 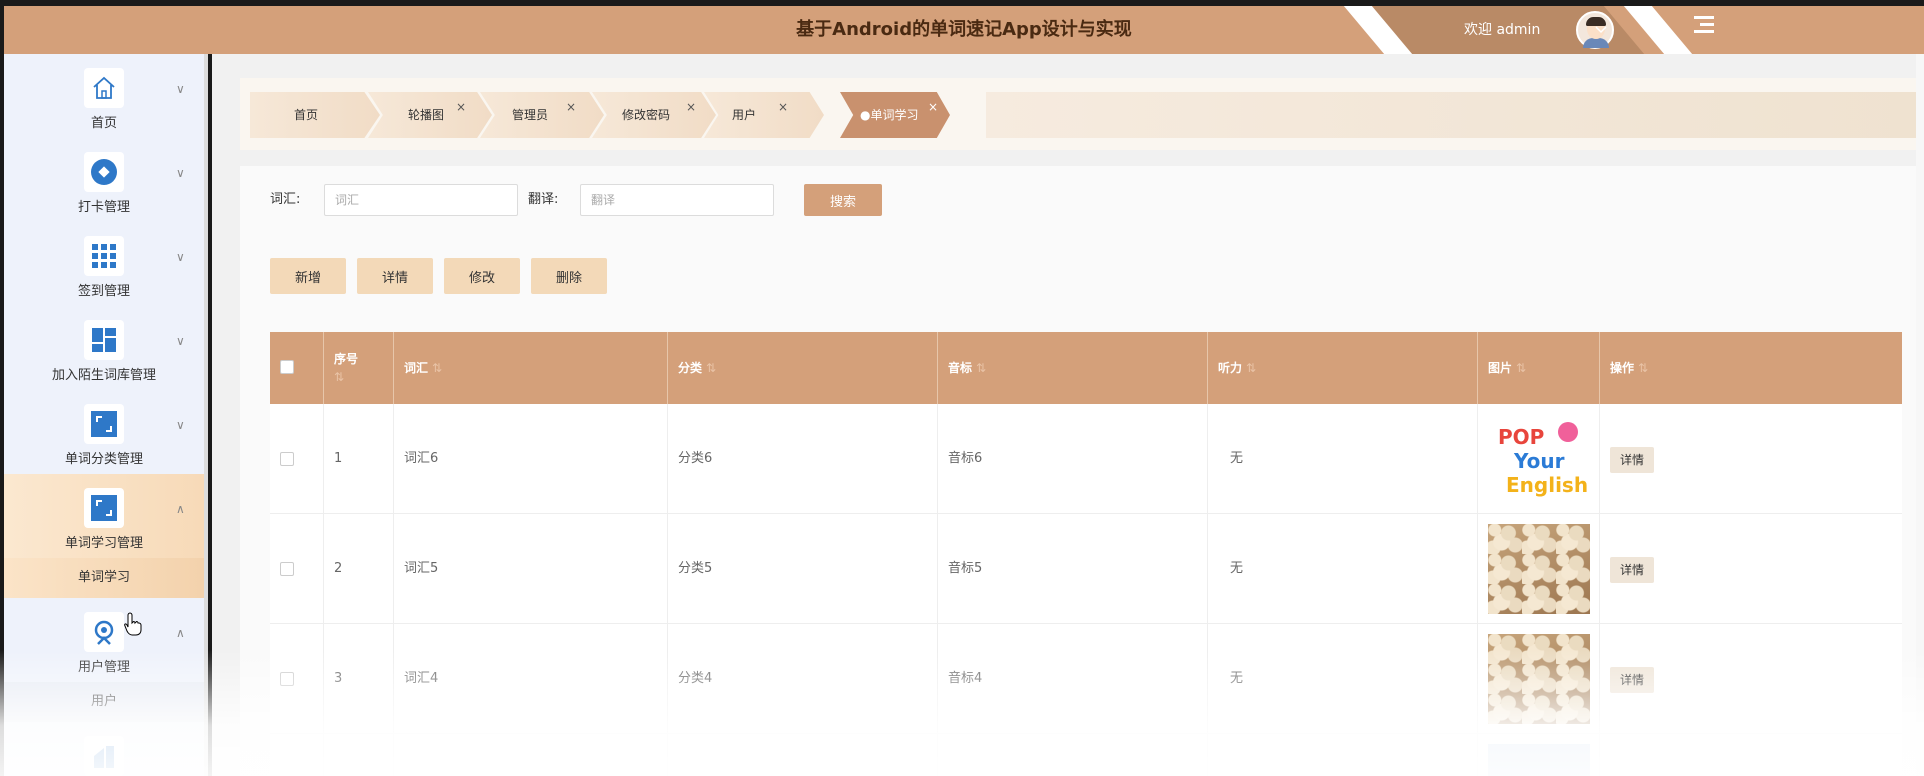 I want to click on tab-label: 首页, so click(x=306, y=115).